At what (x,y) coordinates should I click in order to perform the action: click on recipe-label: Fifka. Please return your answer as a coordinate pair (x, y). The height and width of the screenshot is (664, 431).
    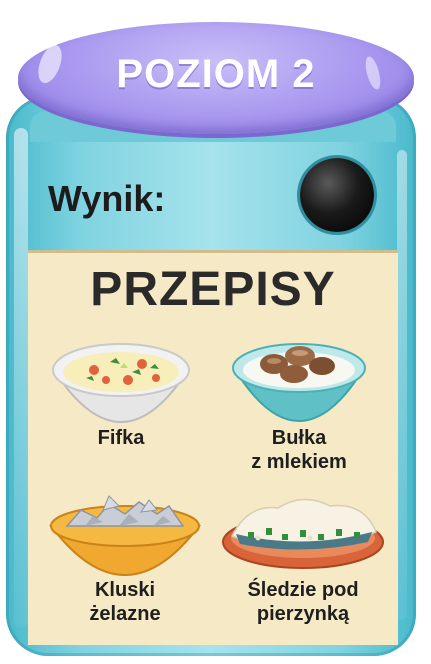
    Looking at the image, I should click on (121, 438).